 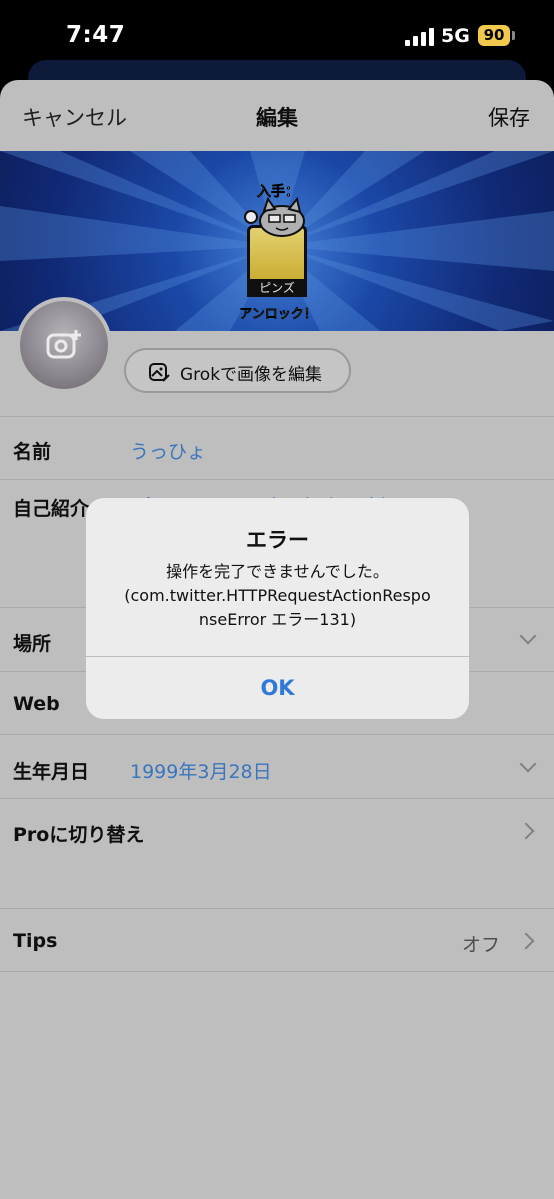 I want to click on alert-message-line: 操作を完了できませんでした。, so click(x=277, y=571).